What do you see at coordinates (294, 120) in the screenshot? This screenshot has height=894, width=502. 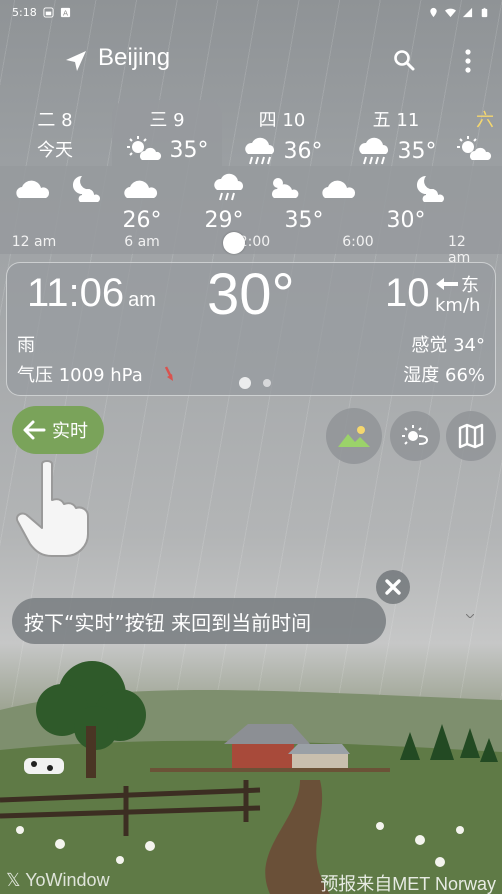 I see `day-date: 10` at bounding box center [294, 120].